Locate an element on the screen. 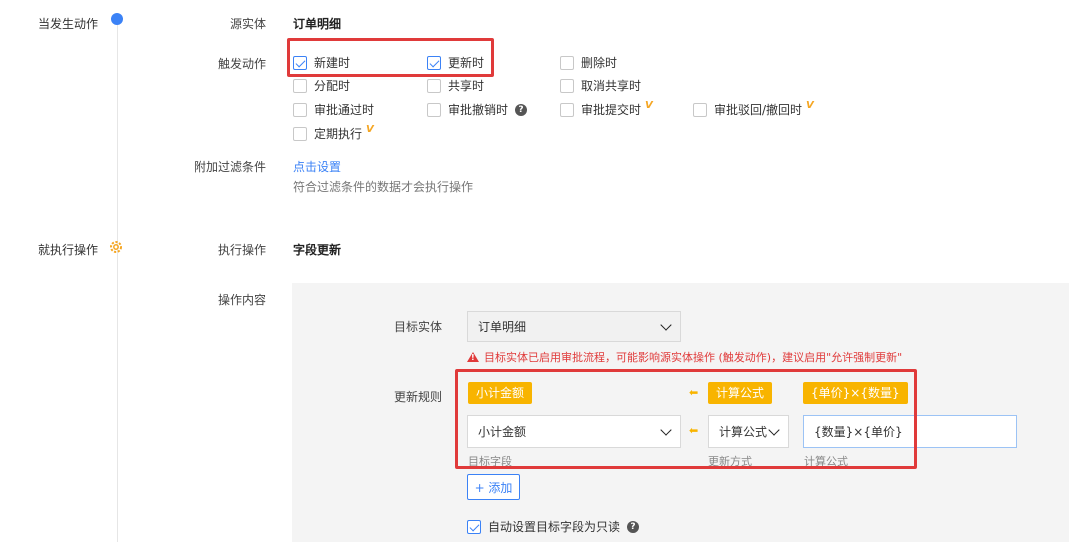 Image resolution: width=1080 pixels, height=542 pixels. source-entity-label: 源实体 is located at coordinates (247, 24).